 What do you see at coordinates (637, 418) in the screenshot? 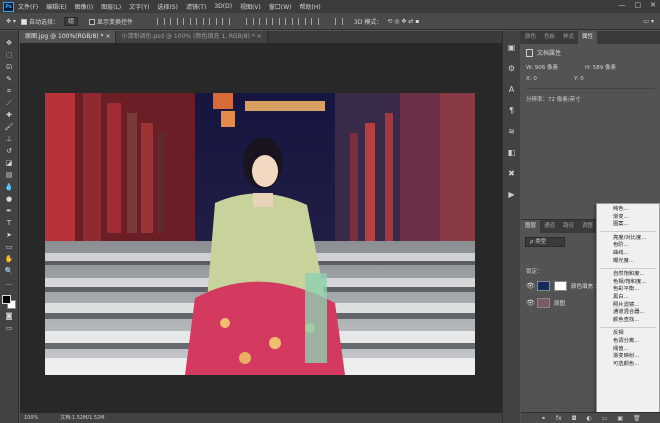
I see `delete-layer-icon: 🗑` at bounding box center [637, 418].